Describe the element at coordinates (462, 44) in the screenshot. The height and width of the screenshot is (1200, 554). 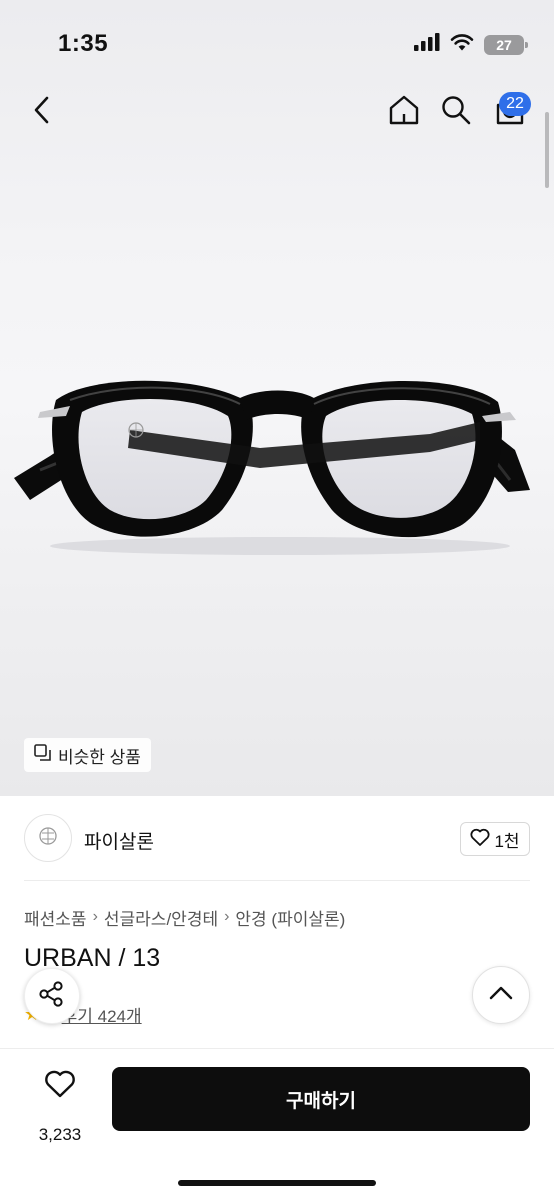
I see `wifi-icon` at that location.